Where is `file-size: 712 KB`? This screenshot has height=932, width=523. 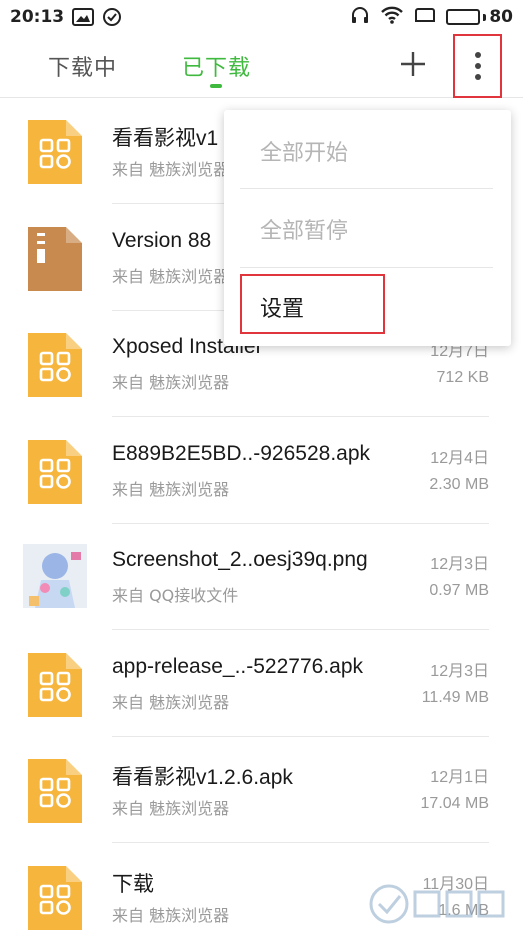 file-size: 712 KB is located at coordinates (462, 377).